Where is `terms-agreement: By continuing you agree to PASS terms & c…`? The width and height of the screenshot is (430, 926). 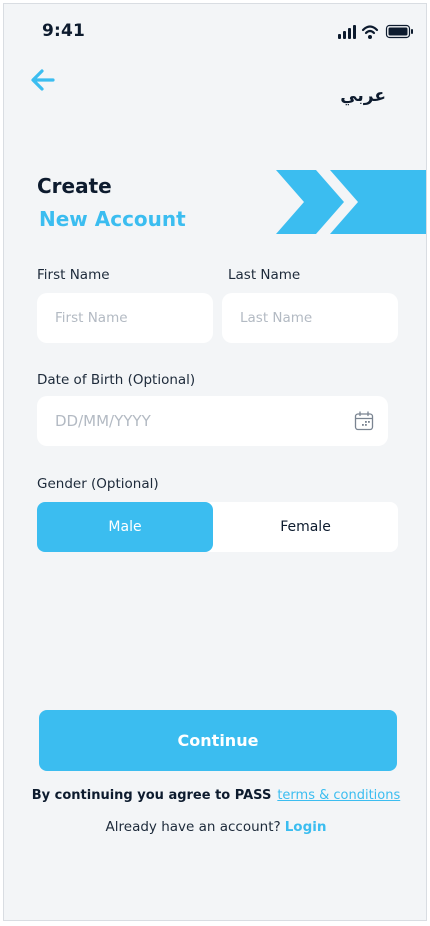 terms-agreement: By continuing you agree to PASS terms & c… is located at coordinates (215, 795).